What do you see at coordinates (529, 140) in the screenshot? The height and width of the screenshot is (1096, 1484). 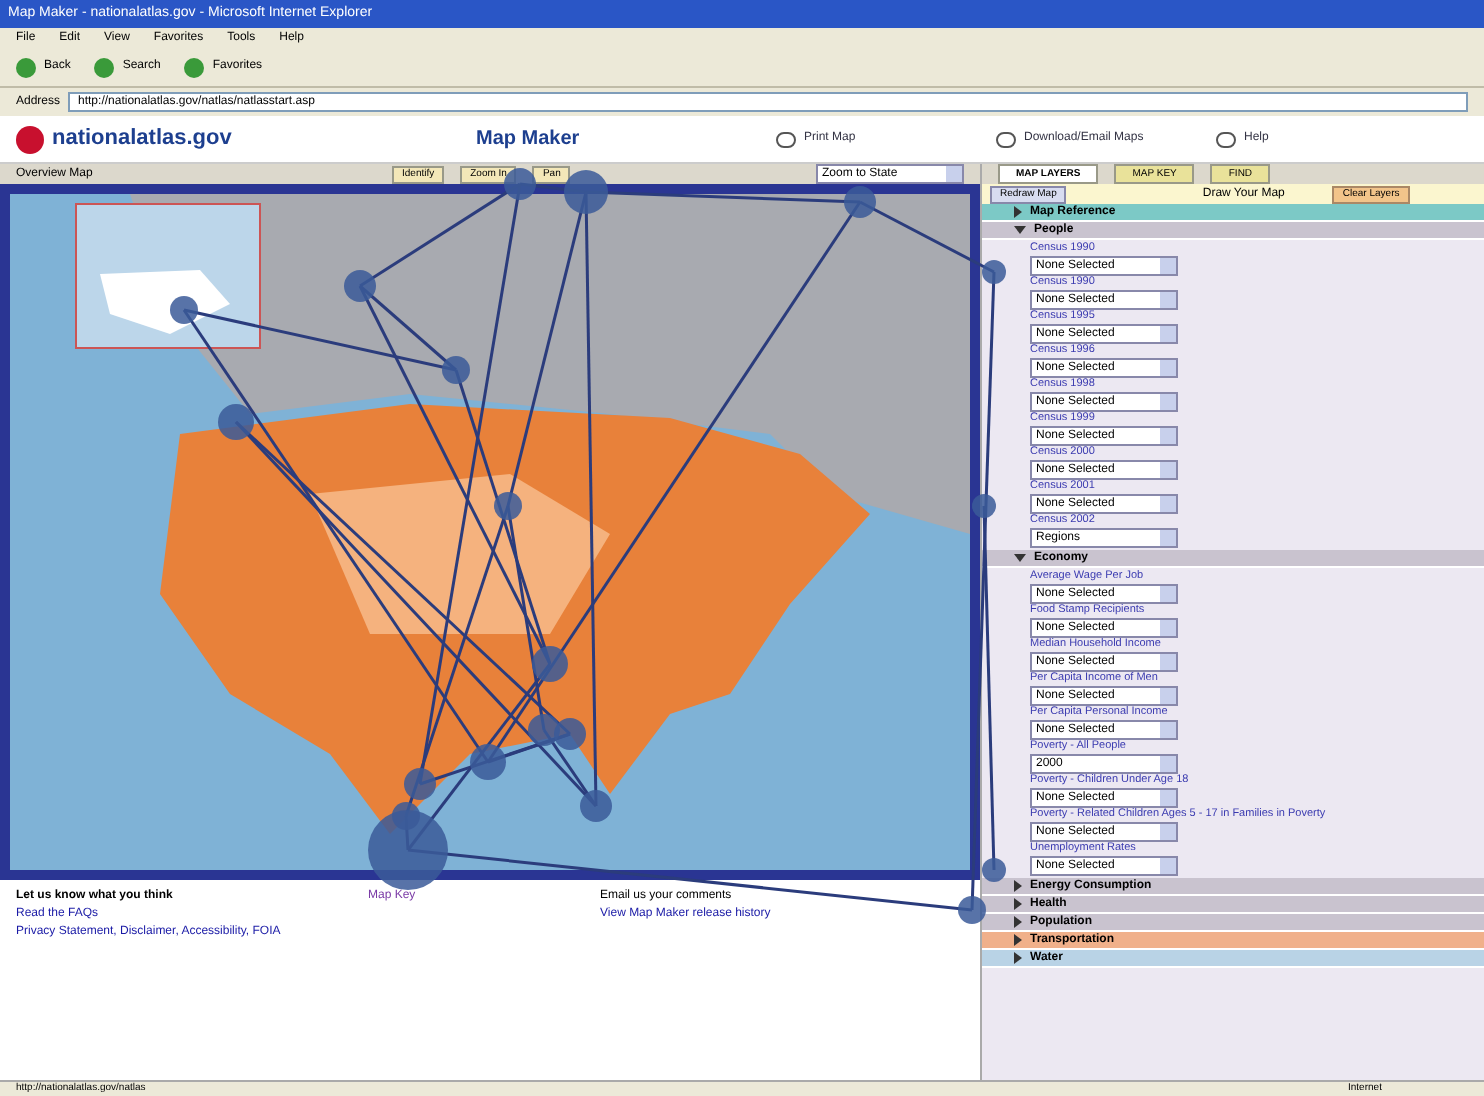 I see `page-title: Map Maker` at bounding box center [529, 140].